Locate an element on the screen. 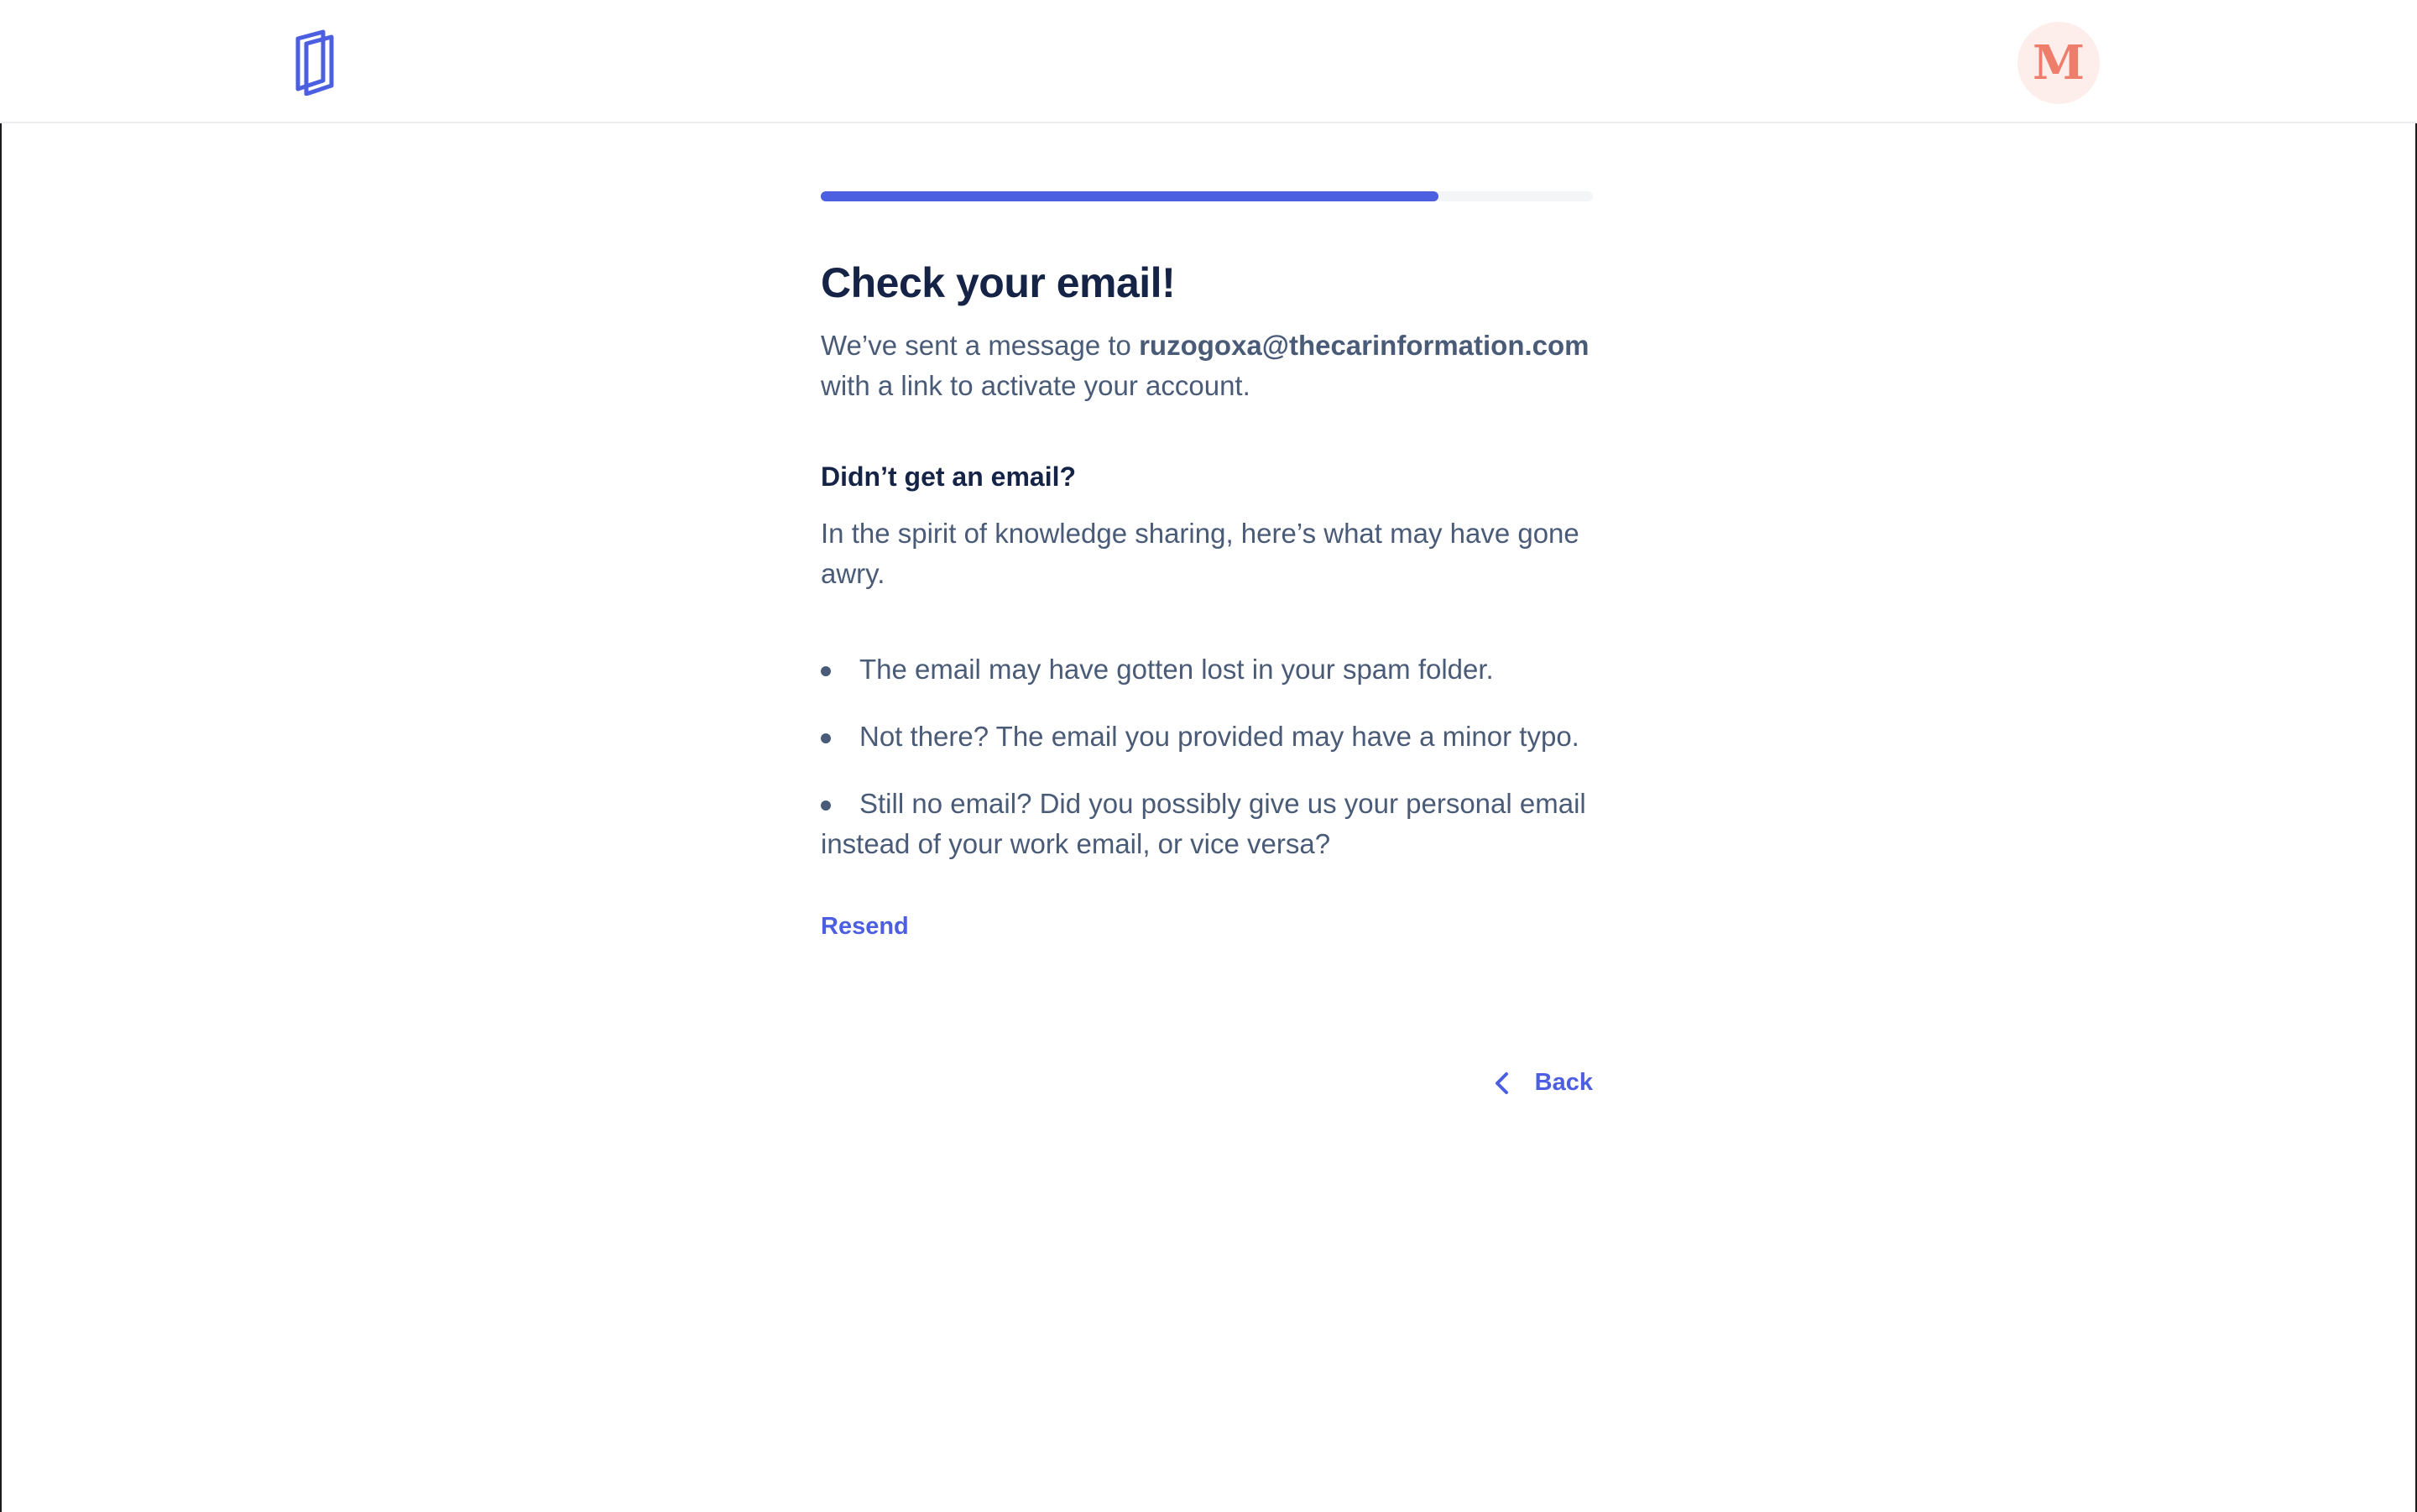 The height and width of the screenshot is (1512, 2417). sent-message-suffix: with a link to activate your account. is located at coordinates (1035, 386).